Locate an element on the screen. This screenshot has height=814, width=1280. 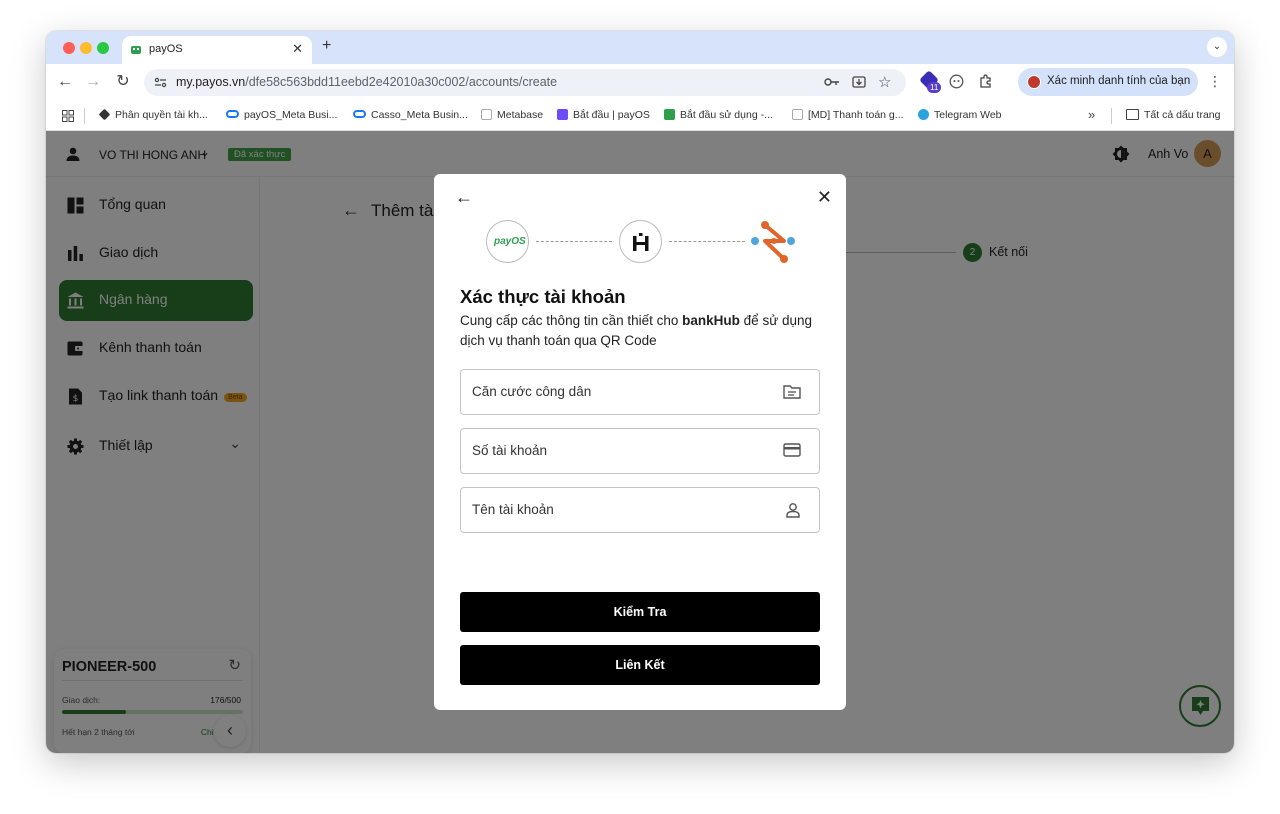
purple-square-icon is located at coordinates (562, 114).